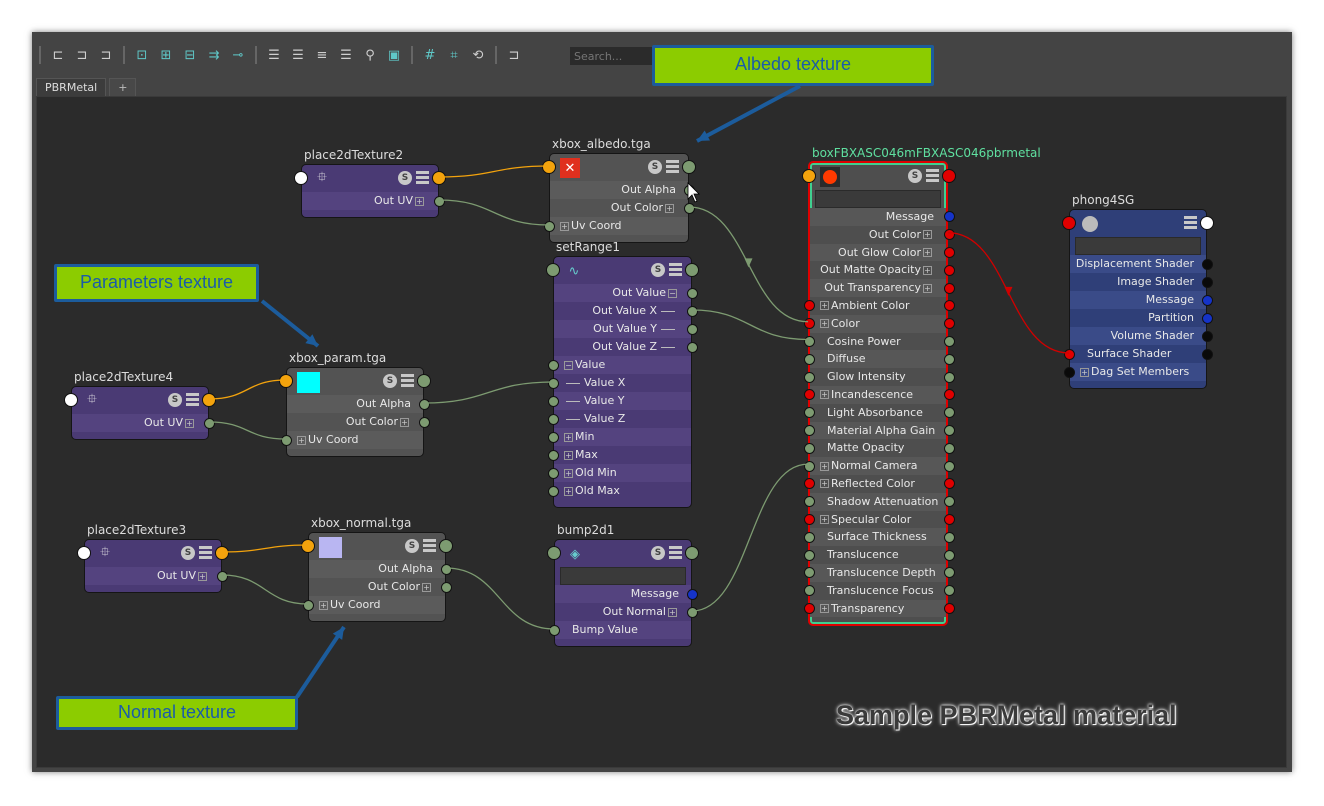  Describe the element at coordinates (238, 55) in the screenshot. I see `pin-icon: ⊸` at that location.